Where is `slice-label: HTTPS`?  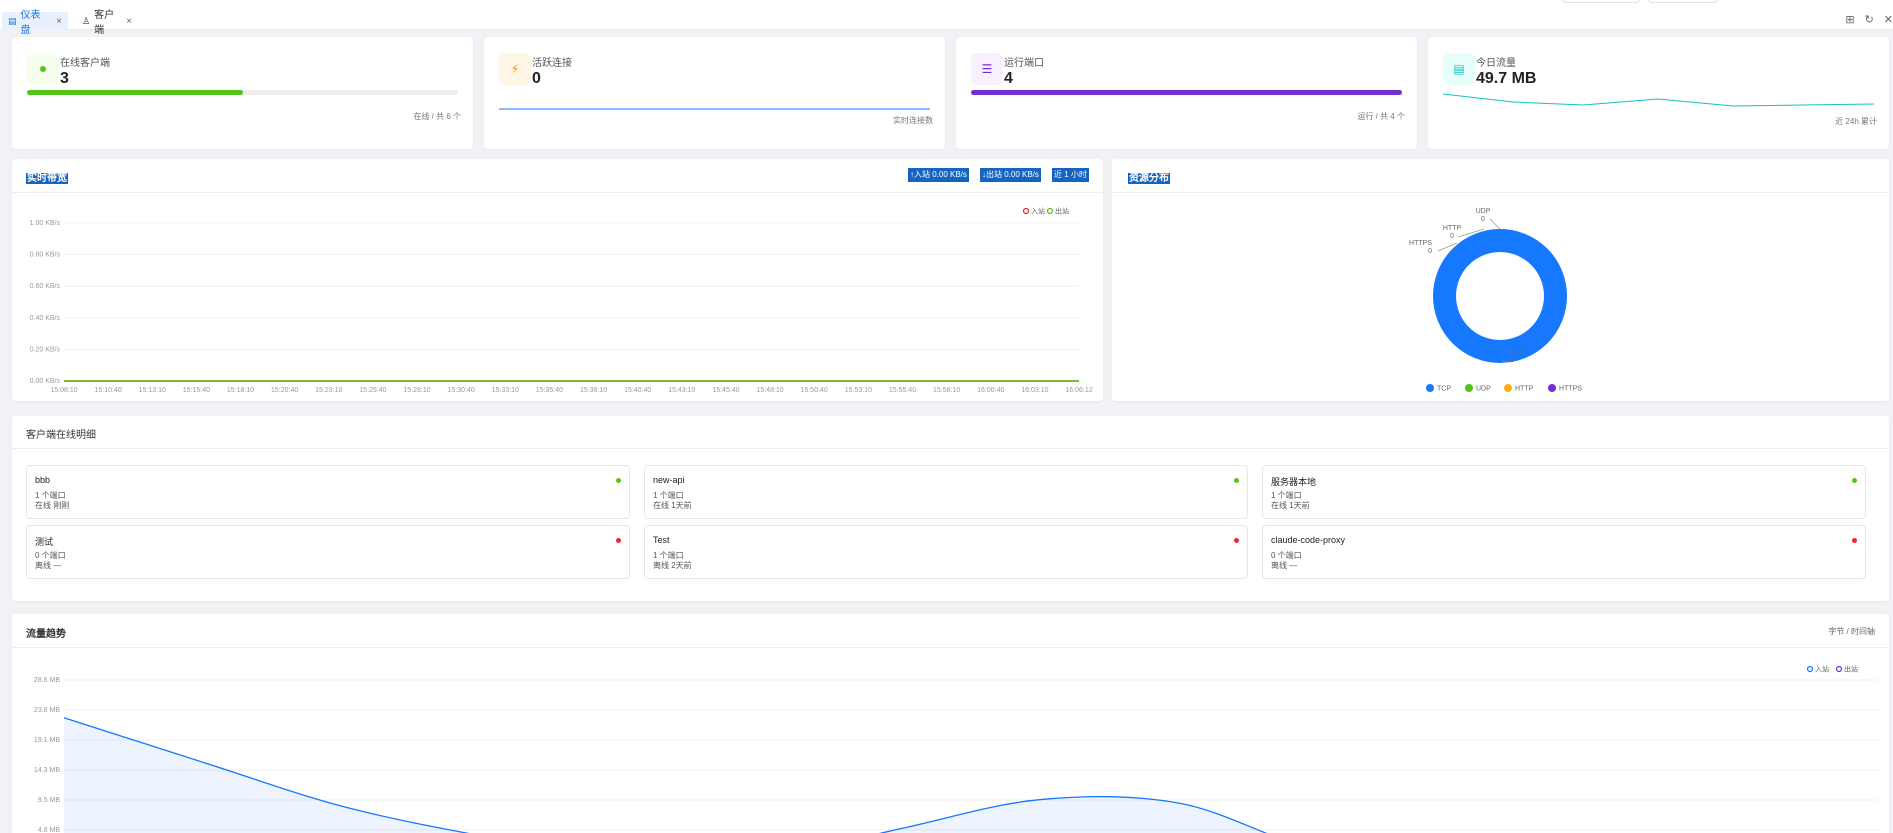
slice-label: HTTPS is located at coordinates (1420, 243).